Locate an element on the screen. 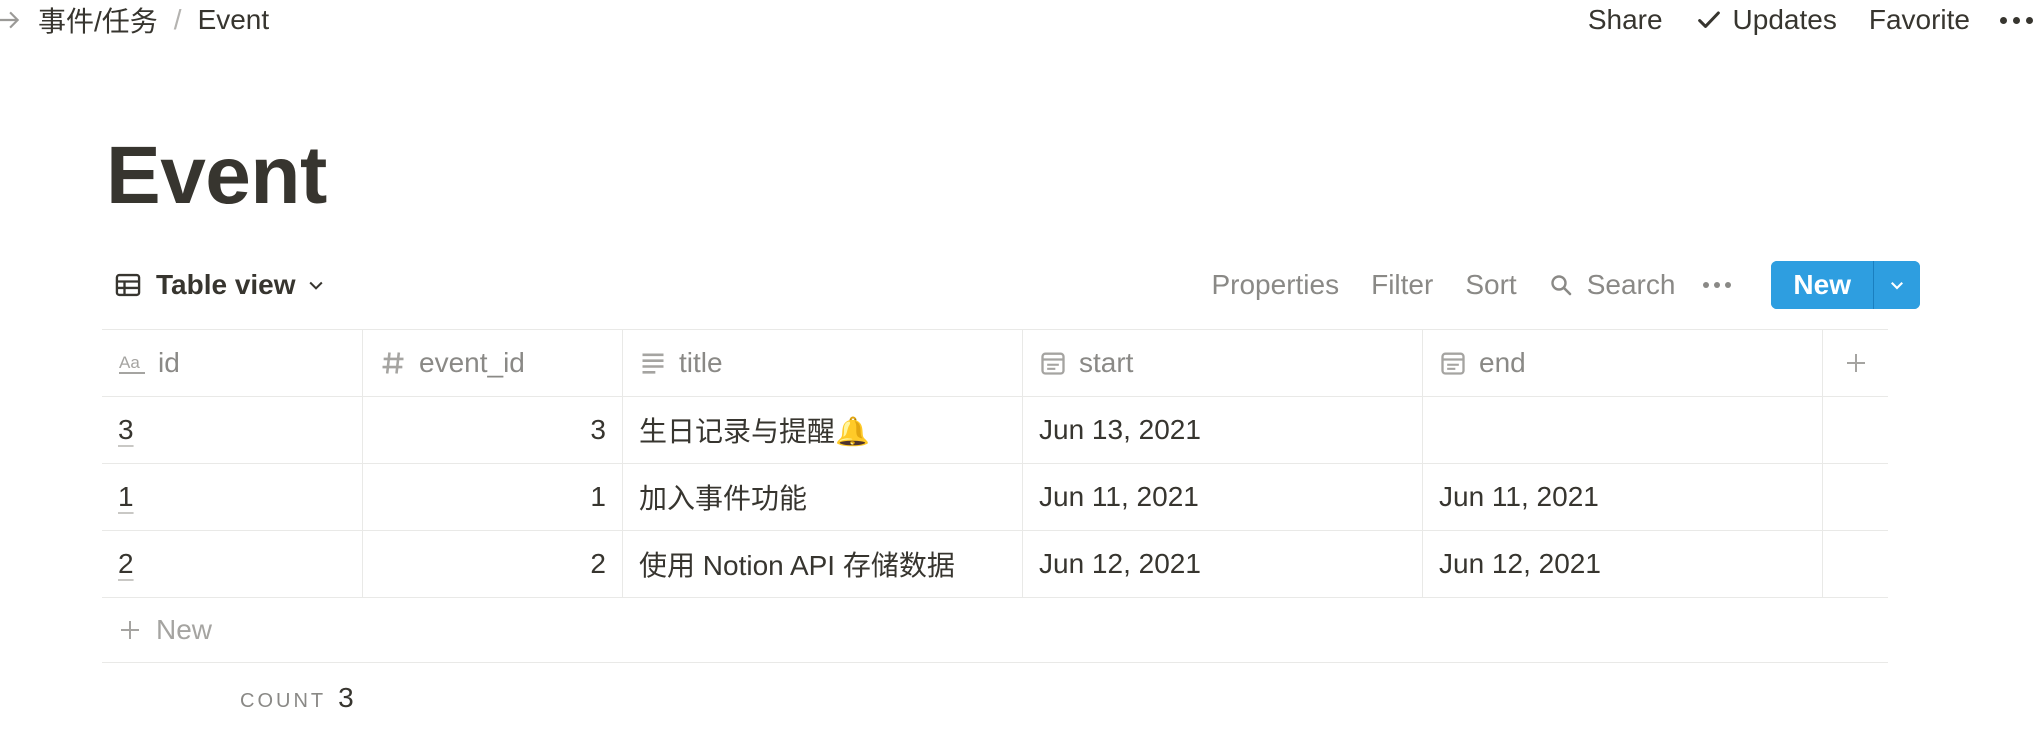  view-name: Table view is located at coordinates (226, 284).